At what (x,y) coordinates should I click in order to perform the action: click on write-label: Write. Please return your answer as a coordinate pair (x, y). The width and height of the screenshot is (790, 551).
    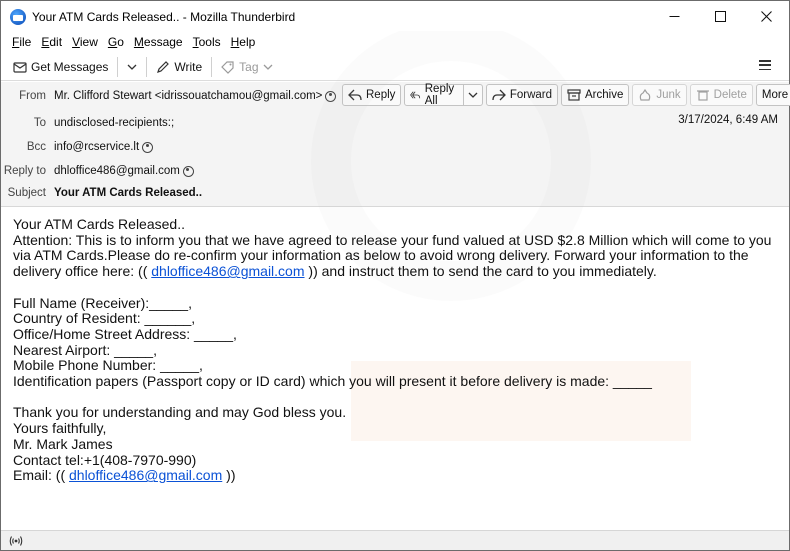
    Looking at the image, I should click on (188, 66).